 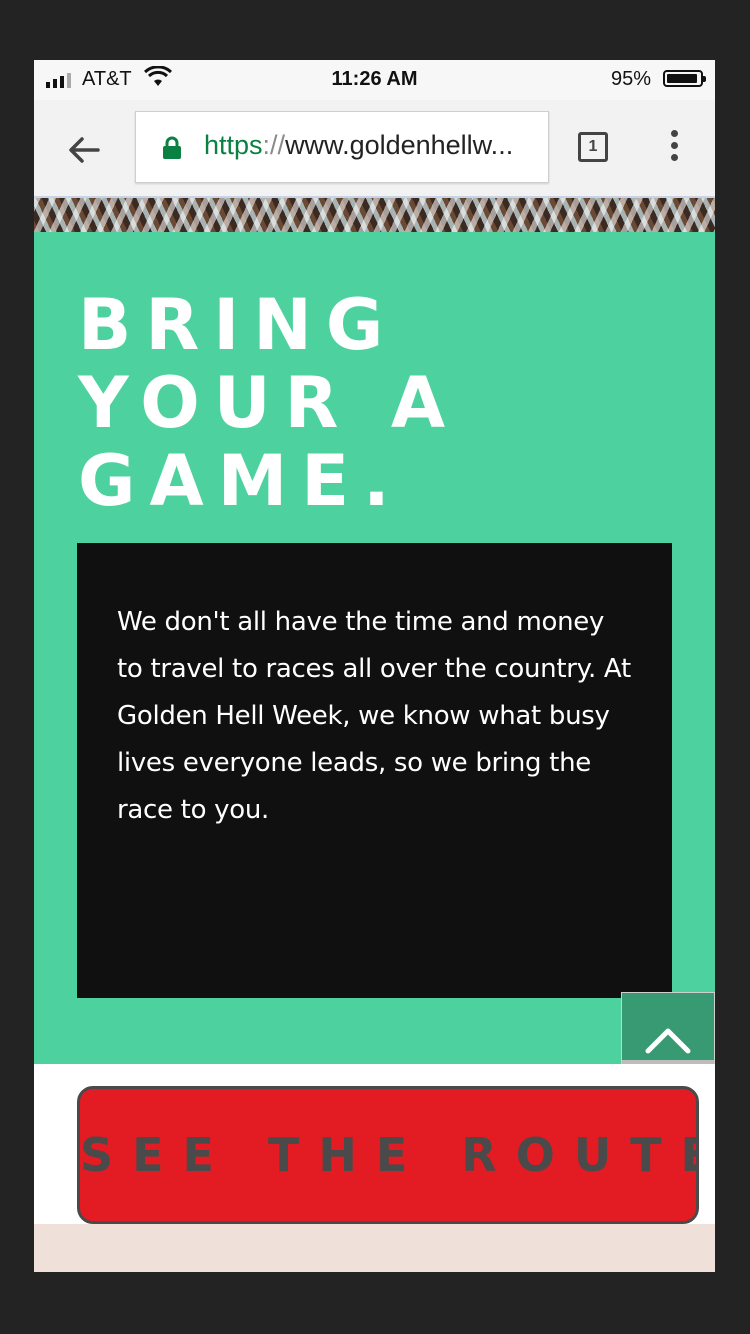 What do you see at coordinates (668, 1041) in the screenshot?
I see `chevron-up-icon` at bounding box center [668, 1041].